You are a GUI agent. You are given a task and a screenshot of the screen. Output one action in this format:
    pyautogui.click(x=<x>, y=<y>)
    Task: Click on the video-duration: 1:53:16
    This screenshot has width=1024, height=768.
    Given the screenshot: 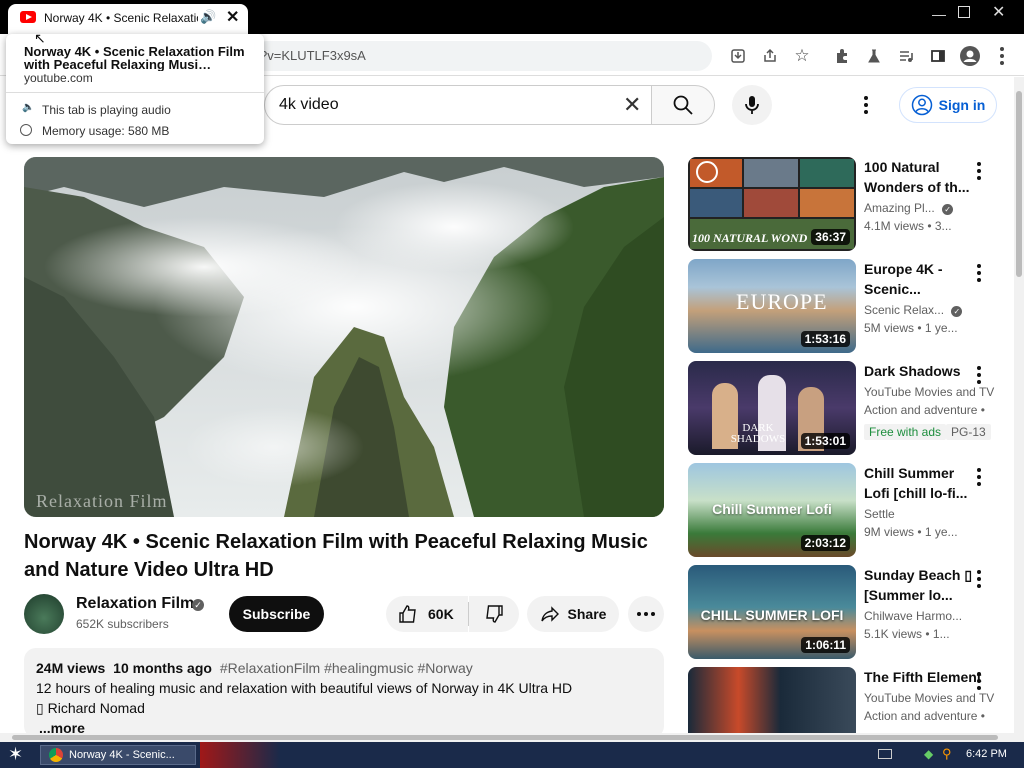 What is the action you would take?
    pyautogui.click(x=825, y=339)
    